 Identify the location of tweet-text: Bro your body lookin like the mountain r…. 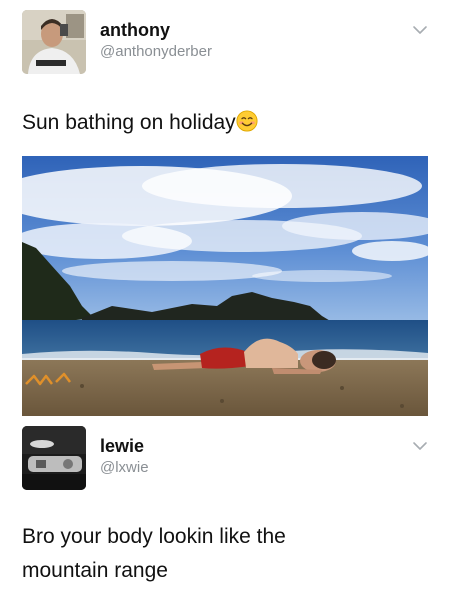
(222, 554).